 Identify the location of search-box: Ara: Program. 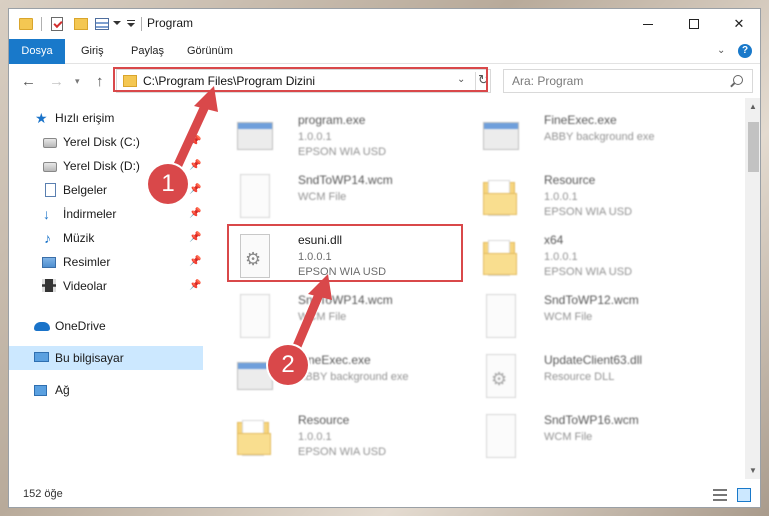
(628, 81).